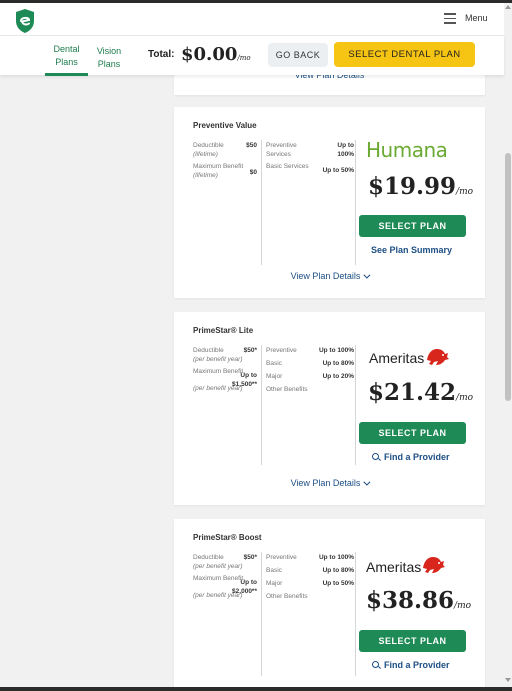 The height and width of the screenshot is (691, 512). Describe the element at coordinates (209, 54) in the screenshot. I see `total-value: $0.00` at that location.